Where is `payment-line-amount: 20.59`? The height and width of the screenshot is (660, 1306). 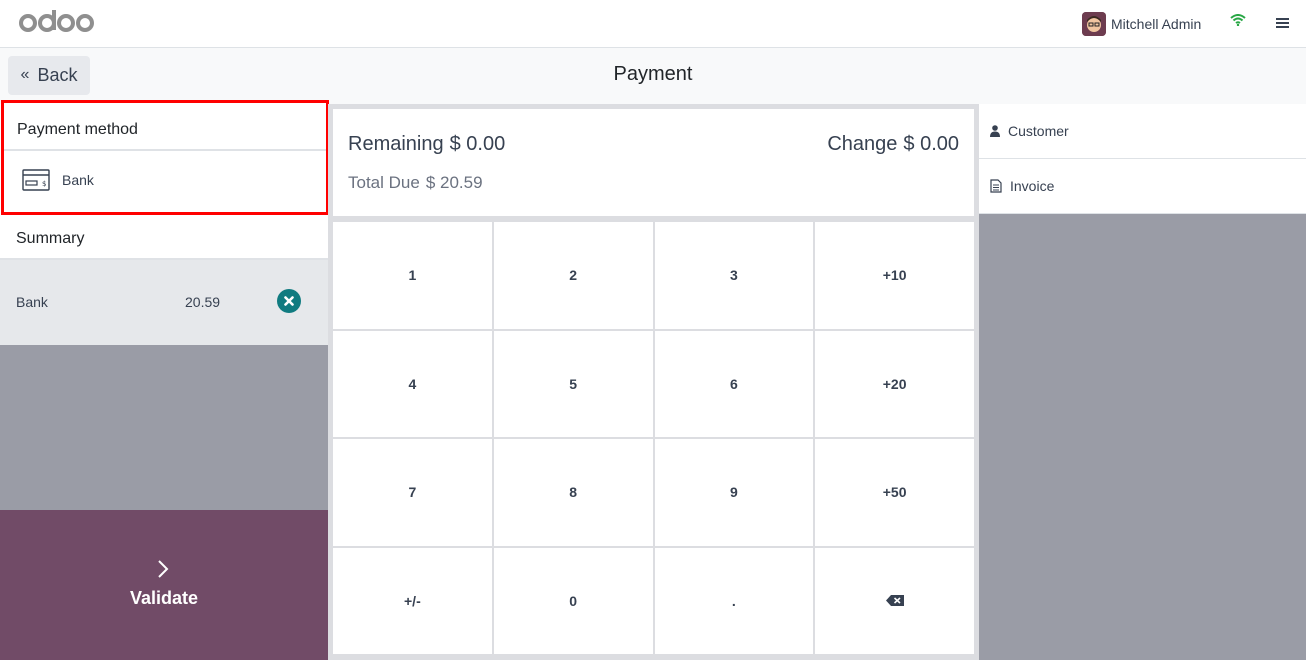 payment-line-amount: 20.59 is located at coordinates (203, 302).